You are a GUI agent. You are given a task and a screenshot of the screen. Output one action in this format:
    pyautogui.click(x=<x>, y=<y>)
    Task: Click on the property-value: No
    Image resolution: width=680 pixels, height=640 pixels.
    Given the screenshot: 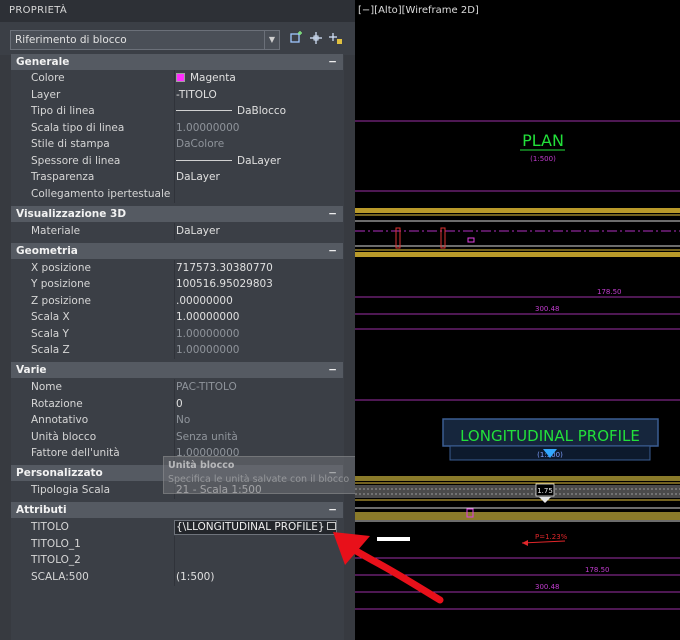 What is the action you would take?
    pyautogui.click(x=256, y=420)
    